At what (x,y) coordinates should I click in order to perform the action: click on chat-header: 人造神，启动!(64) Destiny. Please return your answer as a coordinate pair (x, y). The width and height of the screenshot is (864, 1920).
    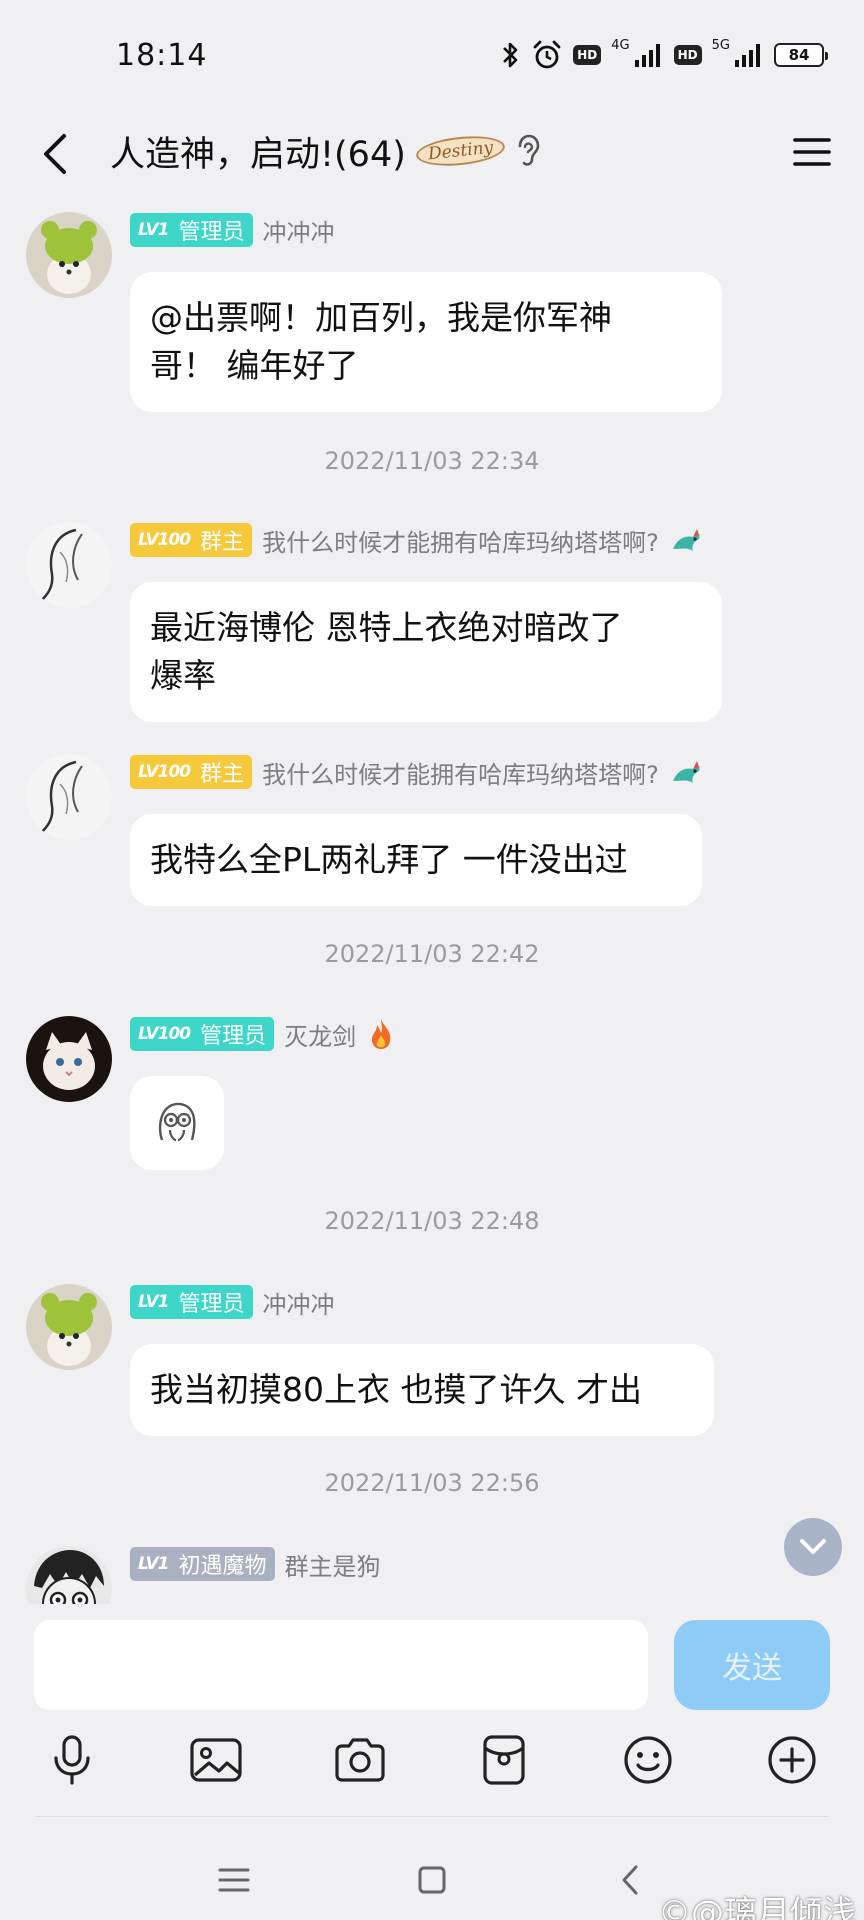
    Looking at the image, I should click on (432, 156).